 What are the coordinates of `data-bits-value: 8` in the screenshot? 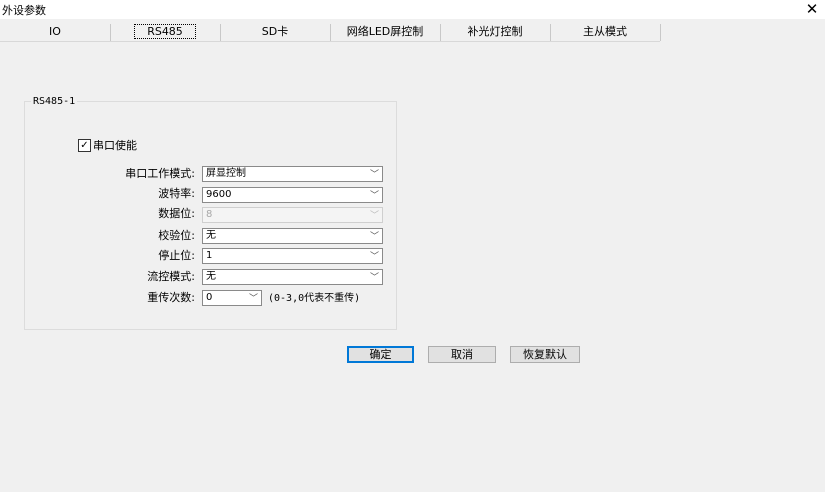 It's located at (209, 214).